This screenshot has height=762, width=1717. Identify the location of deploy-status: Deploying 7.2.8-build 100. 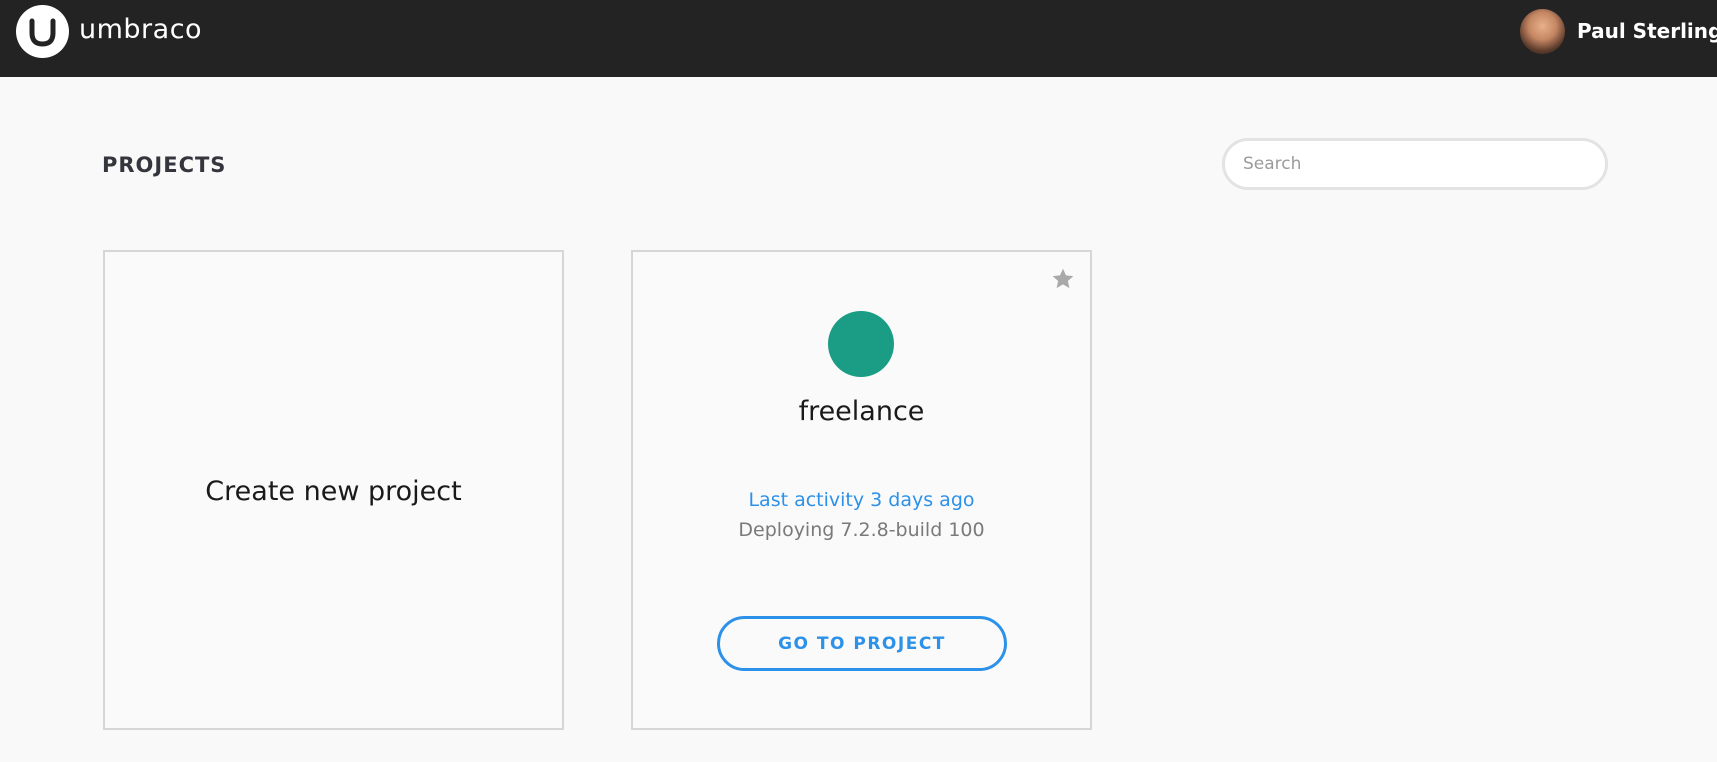
(861, 530).